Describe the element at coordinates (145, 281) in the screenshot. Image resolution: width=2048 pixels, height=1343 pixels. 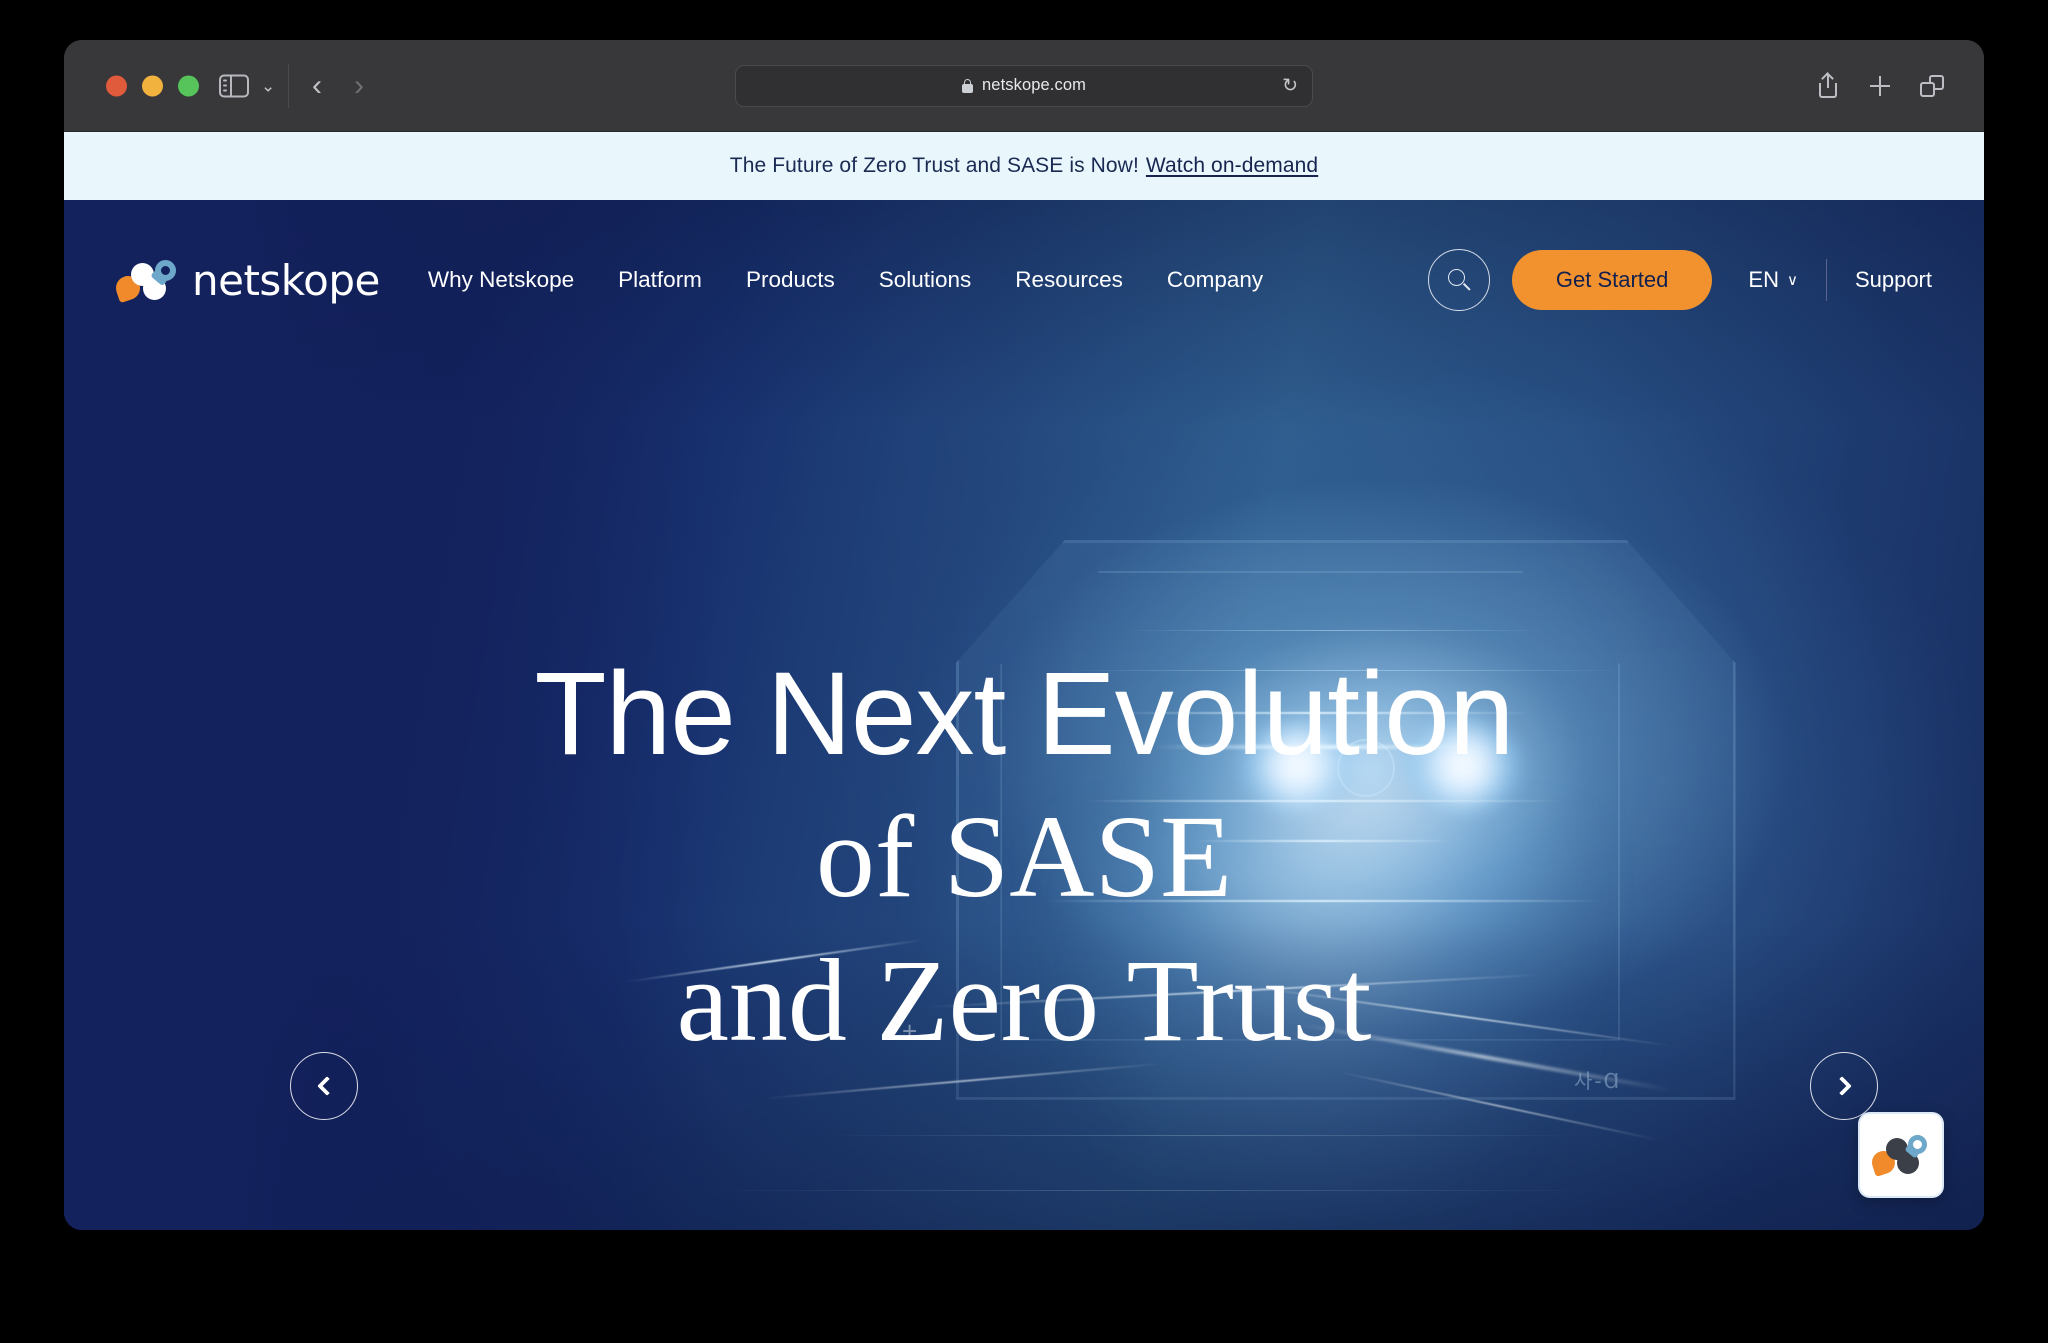
I see `netskope-logo-icon` at that location.